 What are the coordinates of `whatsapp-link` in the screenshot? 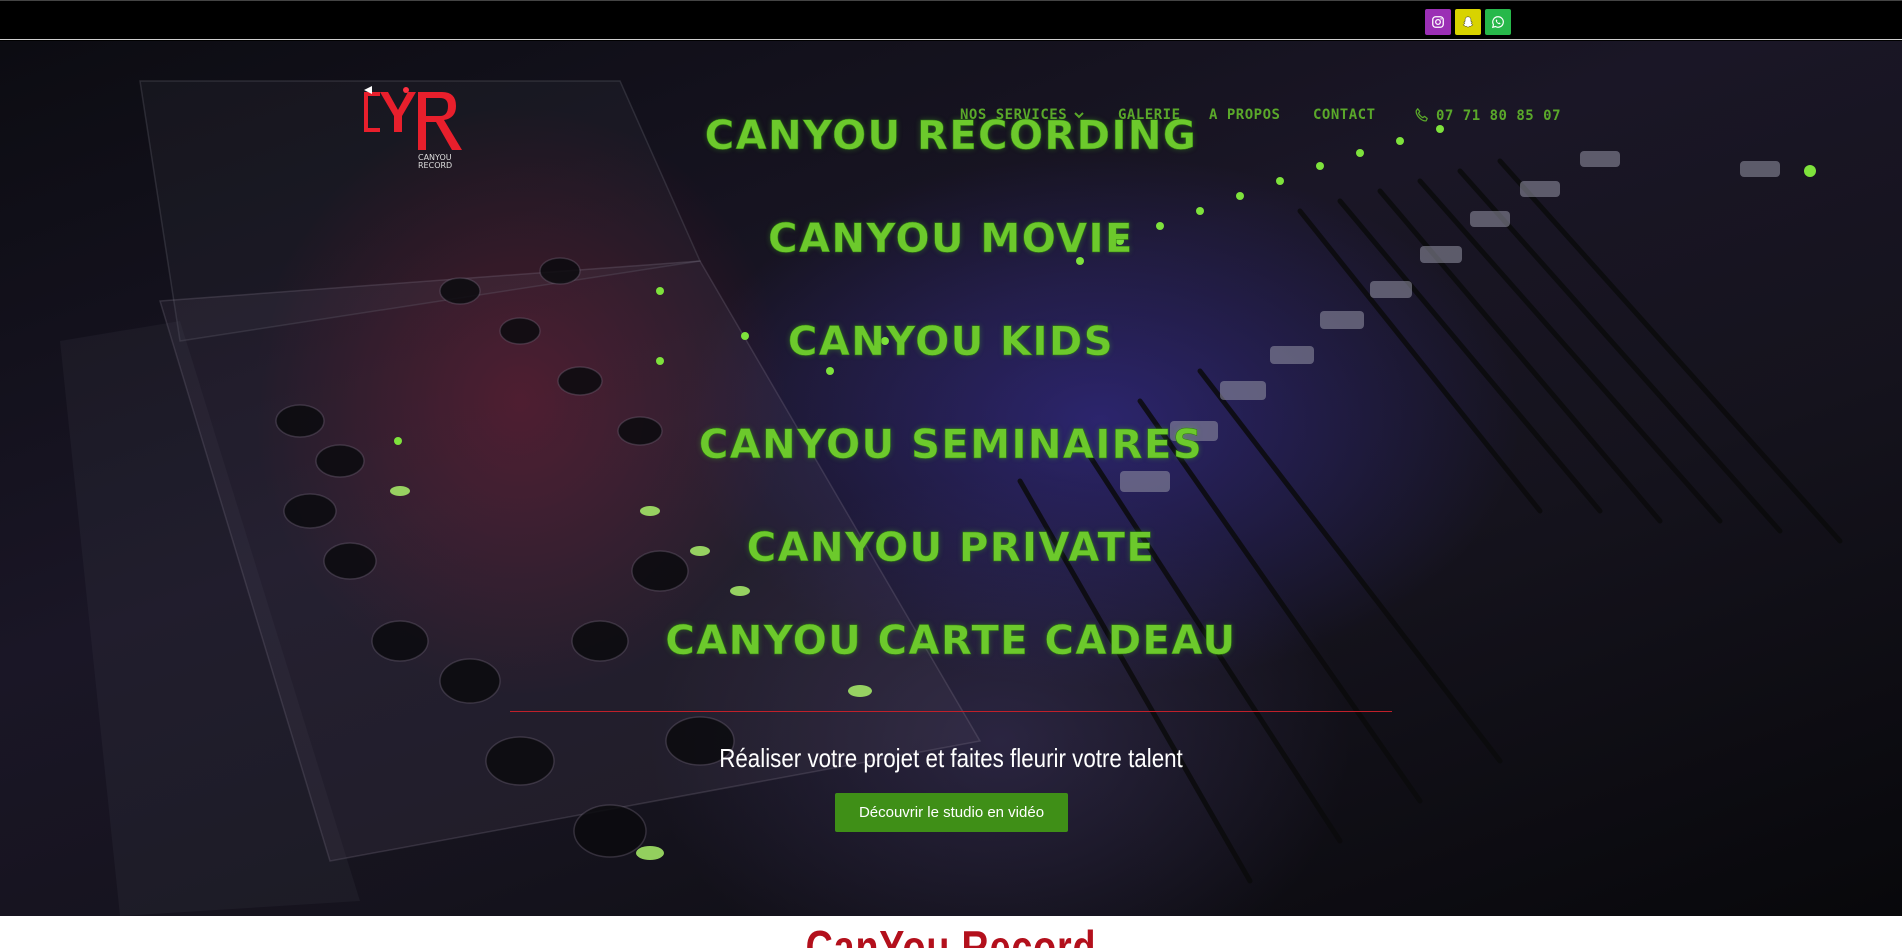 It's located at (1498, 22).